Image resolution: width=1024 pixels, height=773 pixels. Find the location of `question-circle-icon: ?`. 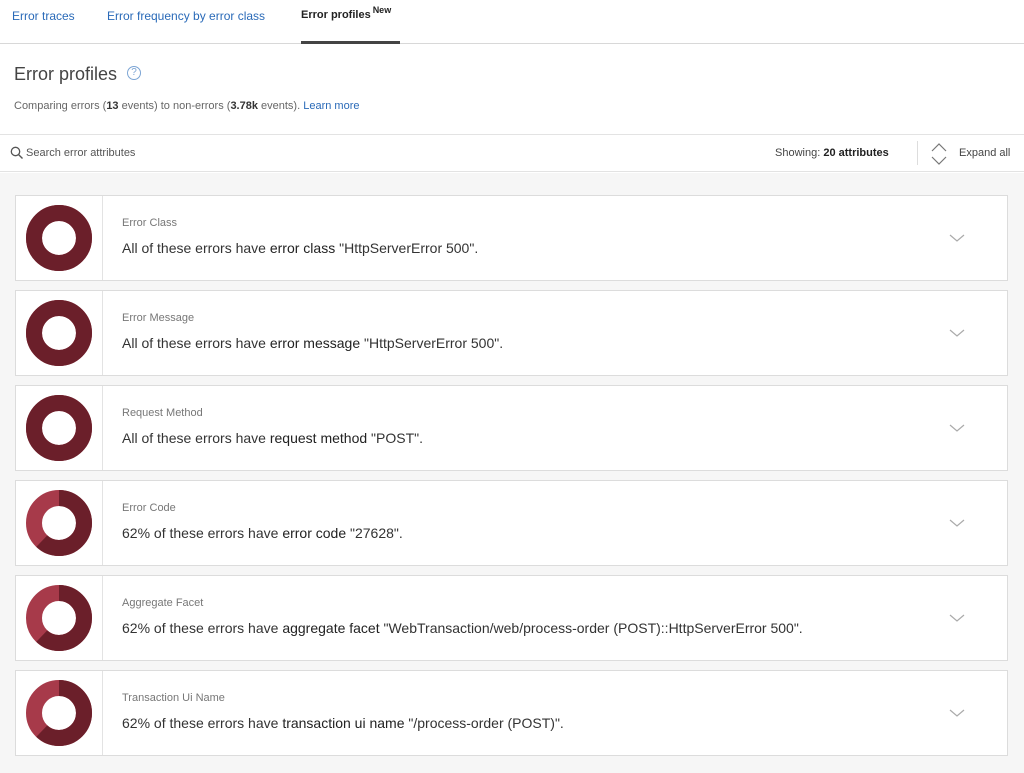

question-circle-icon: ? is located at coordinates (134, 73).